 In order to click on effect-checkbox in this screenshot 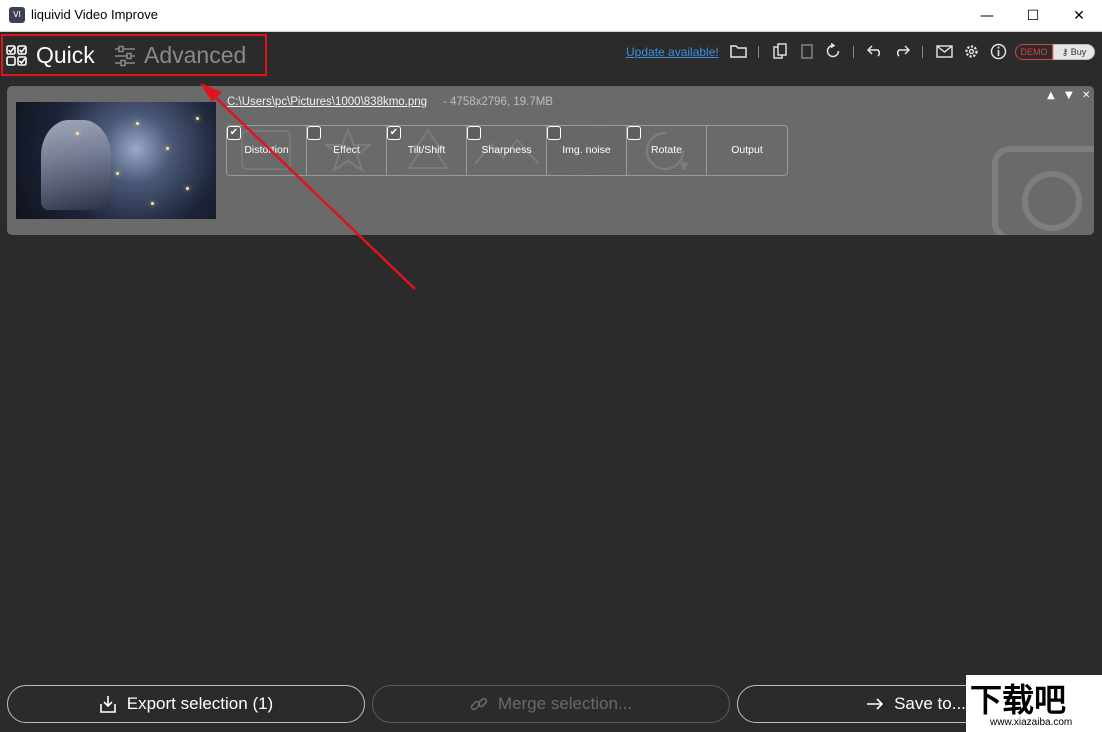, I will do `click(314, 133)`.